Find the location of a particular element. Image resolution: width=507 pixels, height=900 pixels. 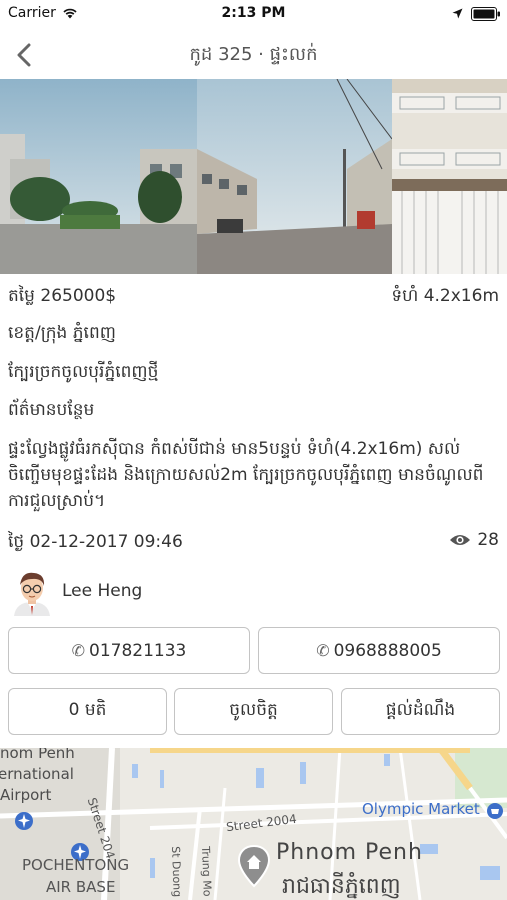

report-button: ផ្ដល់ដំណឹង is located at coordinates (420, 711).